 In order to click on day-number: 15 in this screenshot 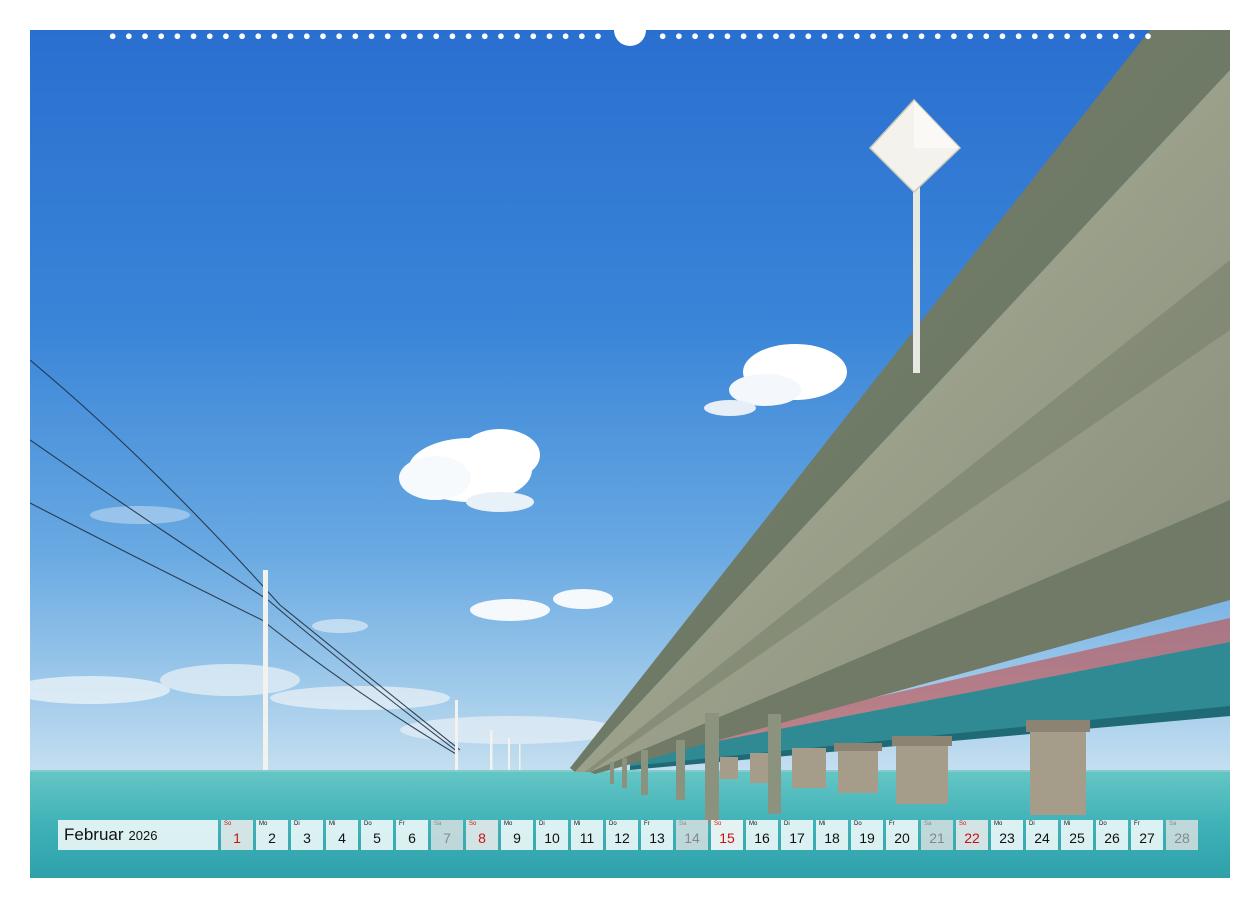, I will do `click(727, 838)`.